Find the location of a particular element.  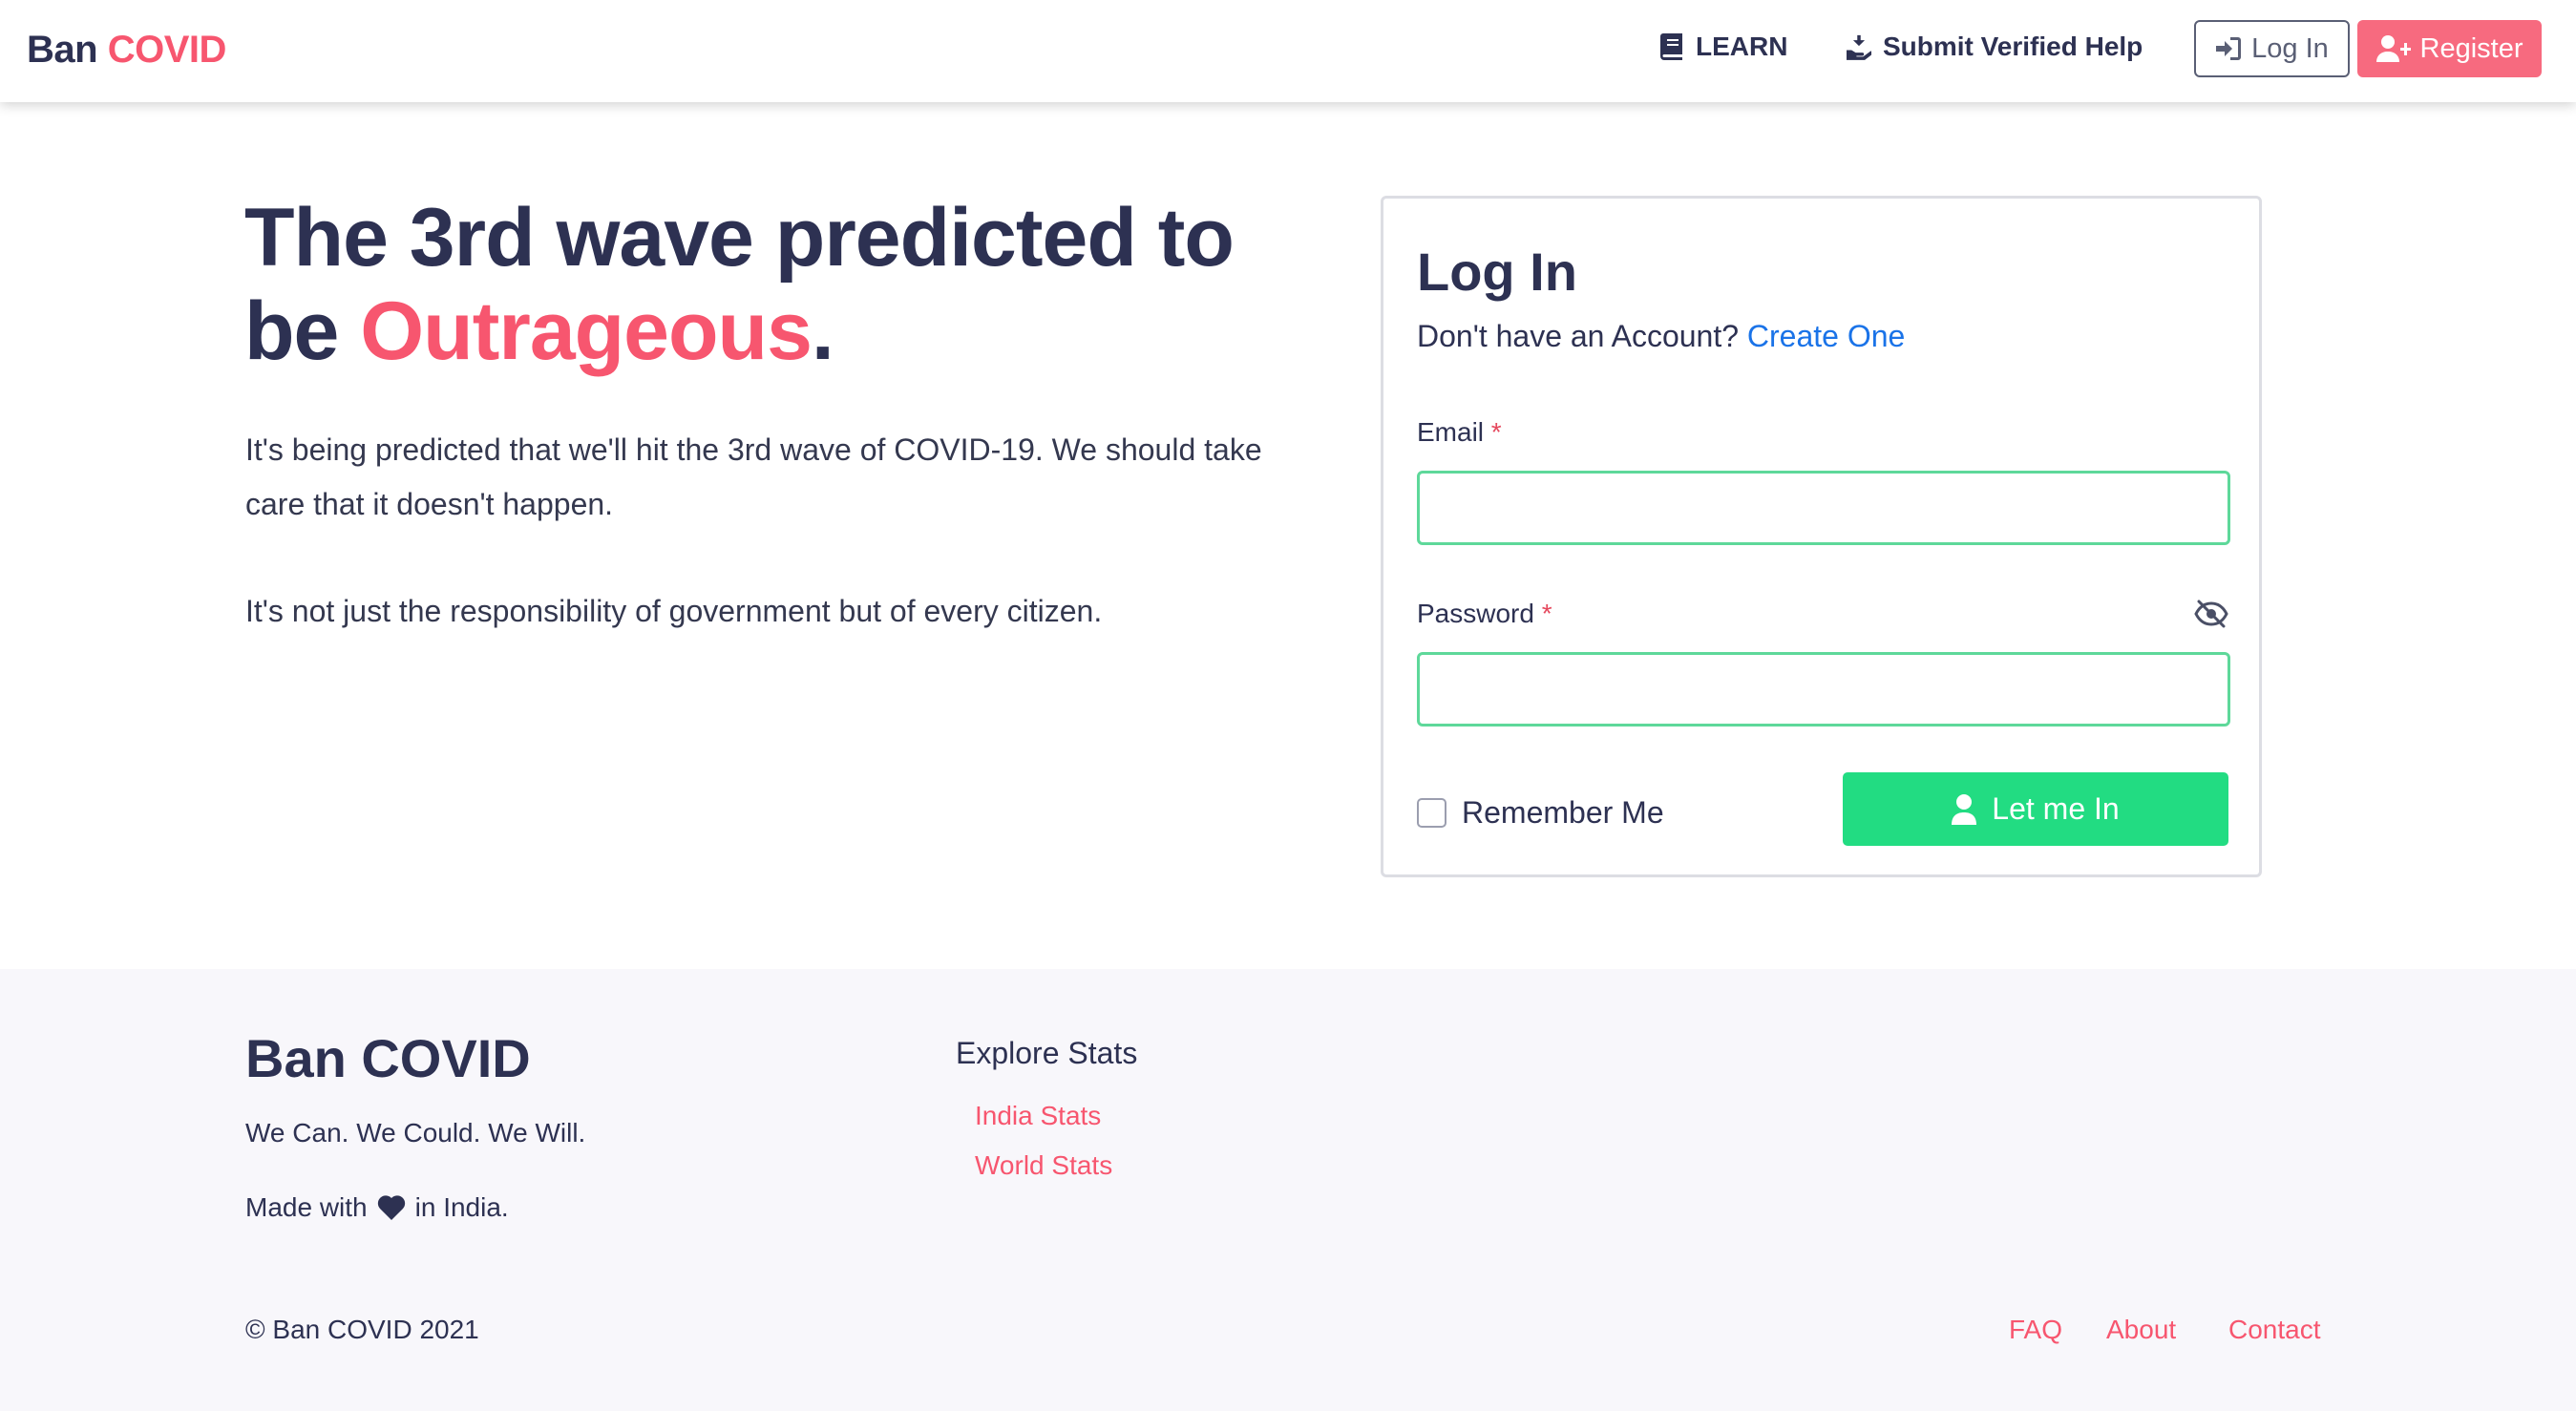

remember-me: Remember Me is located at coordinates (1540, 813).